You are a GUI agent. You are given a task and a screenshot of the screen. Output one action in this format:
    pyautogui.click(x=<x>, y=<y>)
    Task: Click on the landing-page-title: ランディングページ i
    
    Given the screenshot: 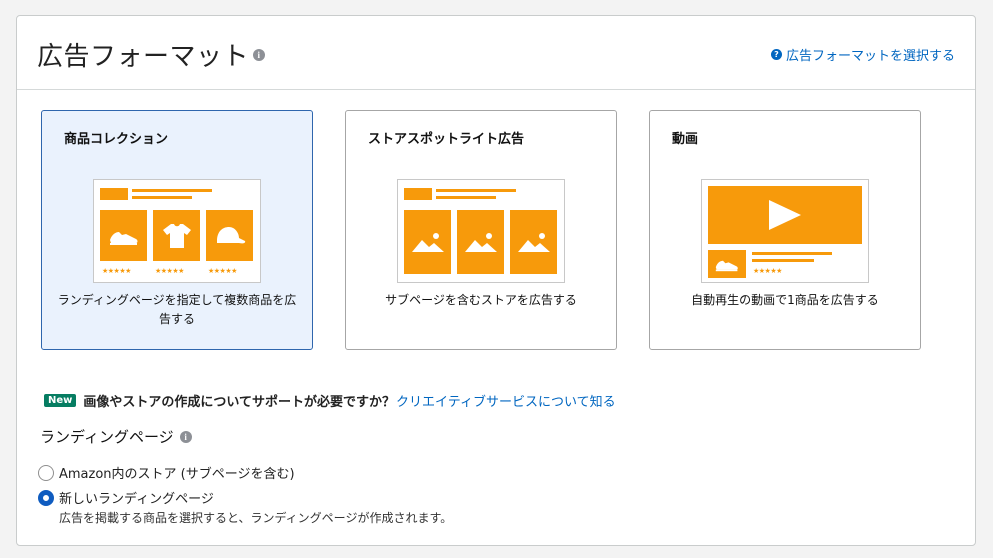 What is the action you would take?
    pyautogui.click(x=116, y=436)
    